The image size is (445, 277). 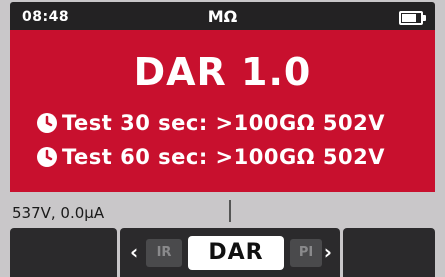 I want to click on chevron-right-icon: ›, so click(x=328, y=252).